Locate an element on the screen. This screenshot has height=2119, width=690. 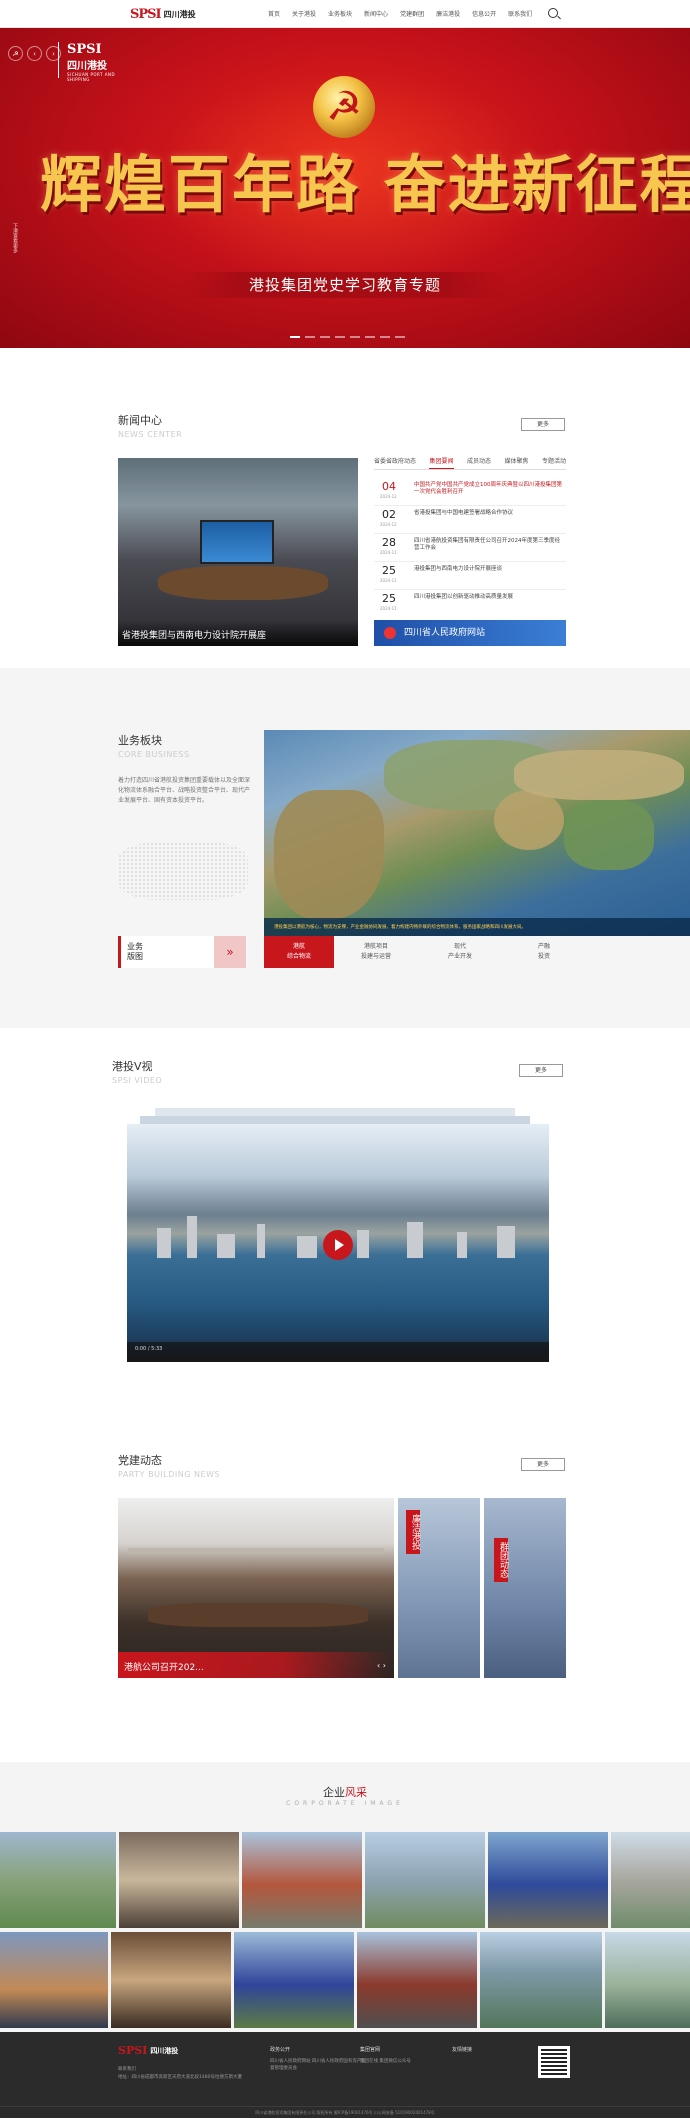
integrity-card-label: 廉洁港投 is located at coordinates (413, 1532).